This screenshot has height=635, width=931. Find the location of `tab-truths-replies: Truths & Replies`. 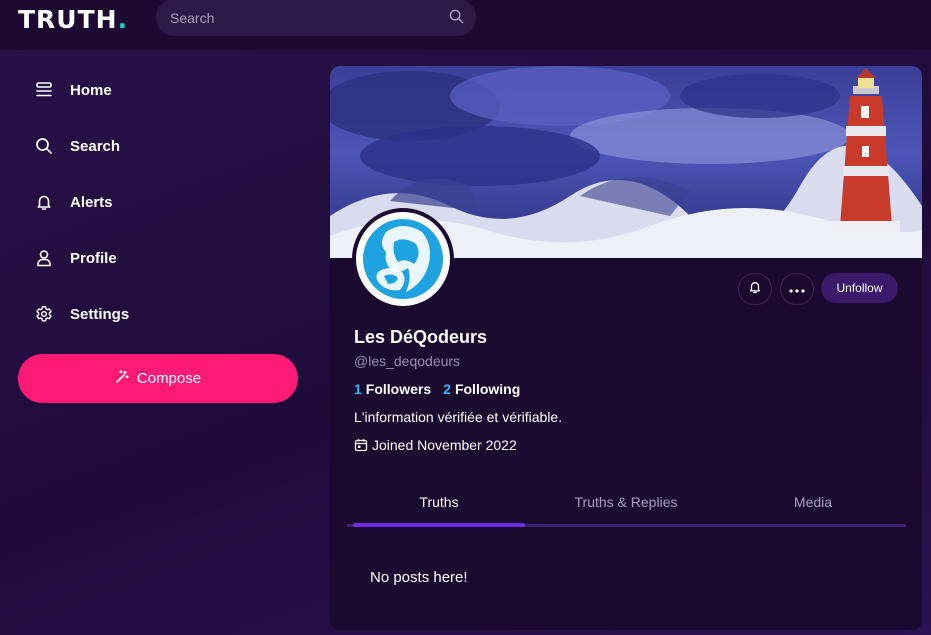

tab-truths-replies: Truths & Replies is located at coordinates (626, 502).